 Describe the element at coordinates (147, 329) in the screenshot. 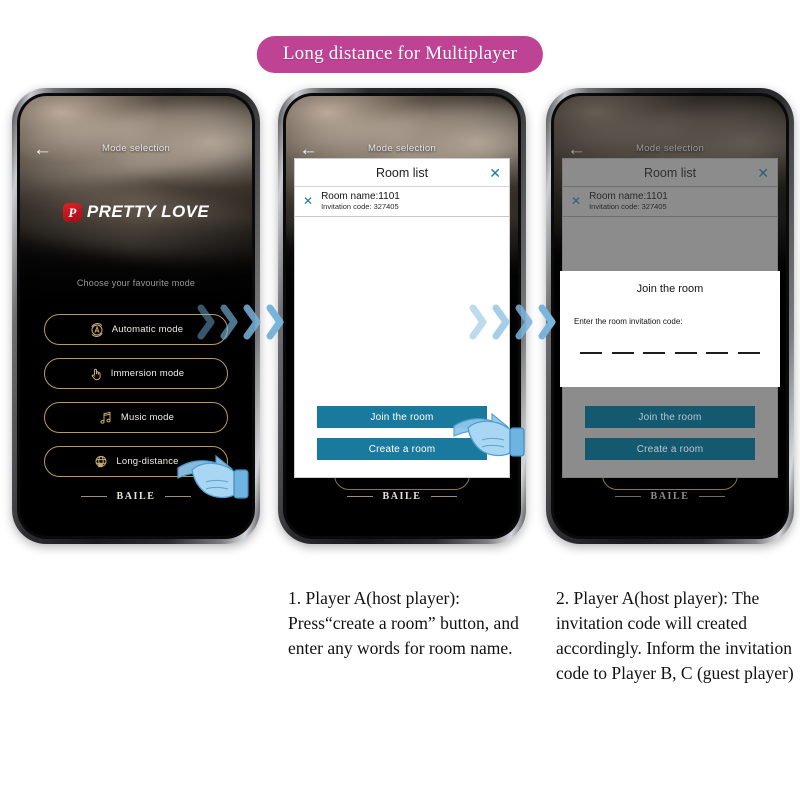

I see `mode-button-label: Automatic mode` at that location.